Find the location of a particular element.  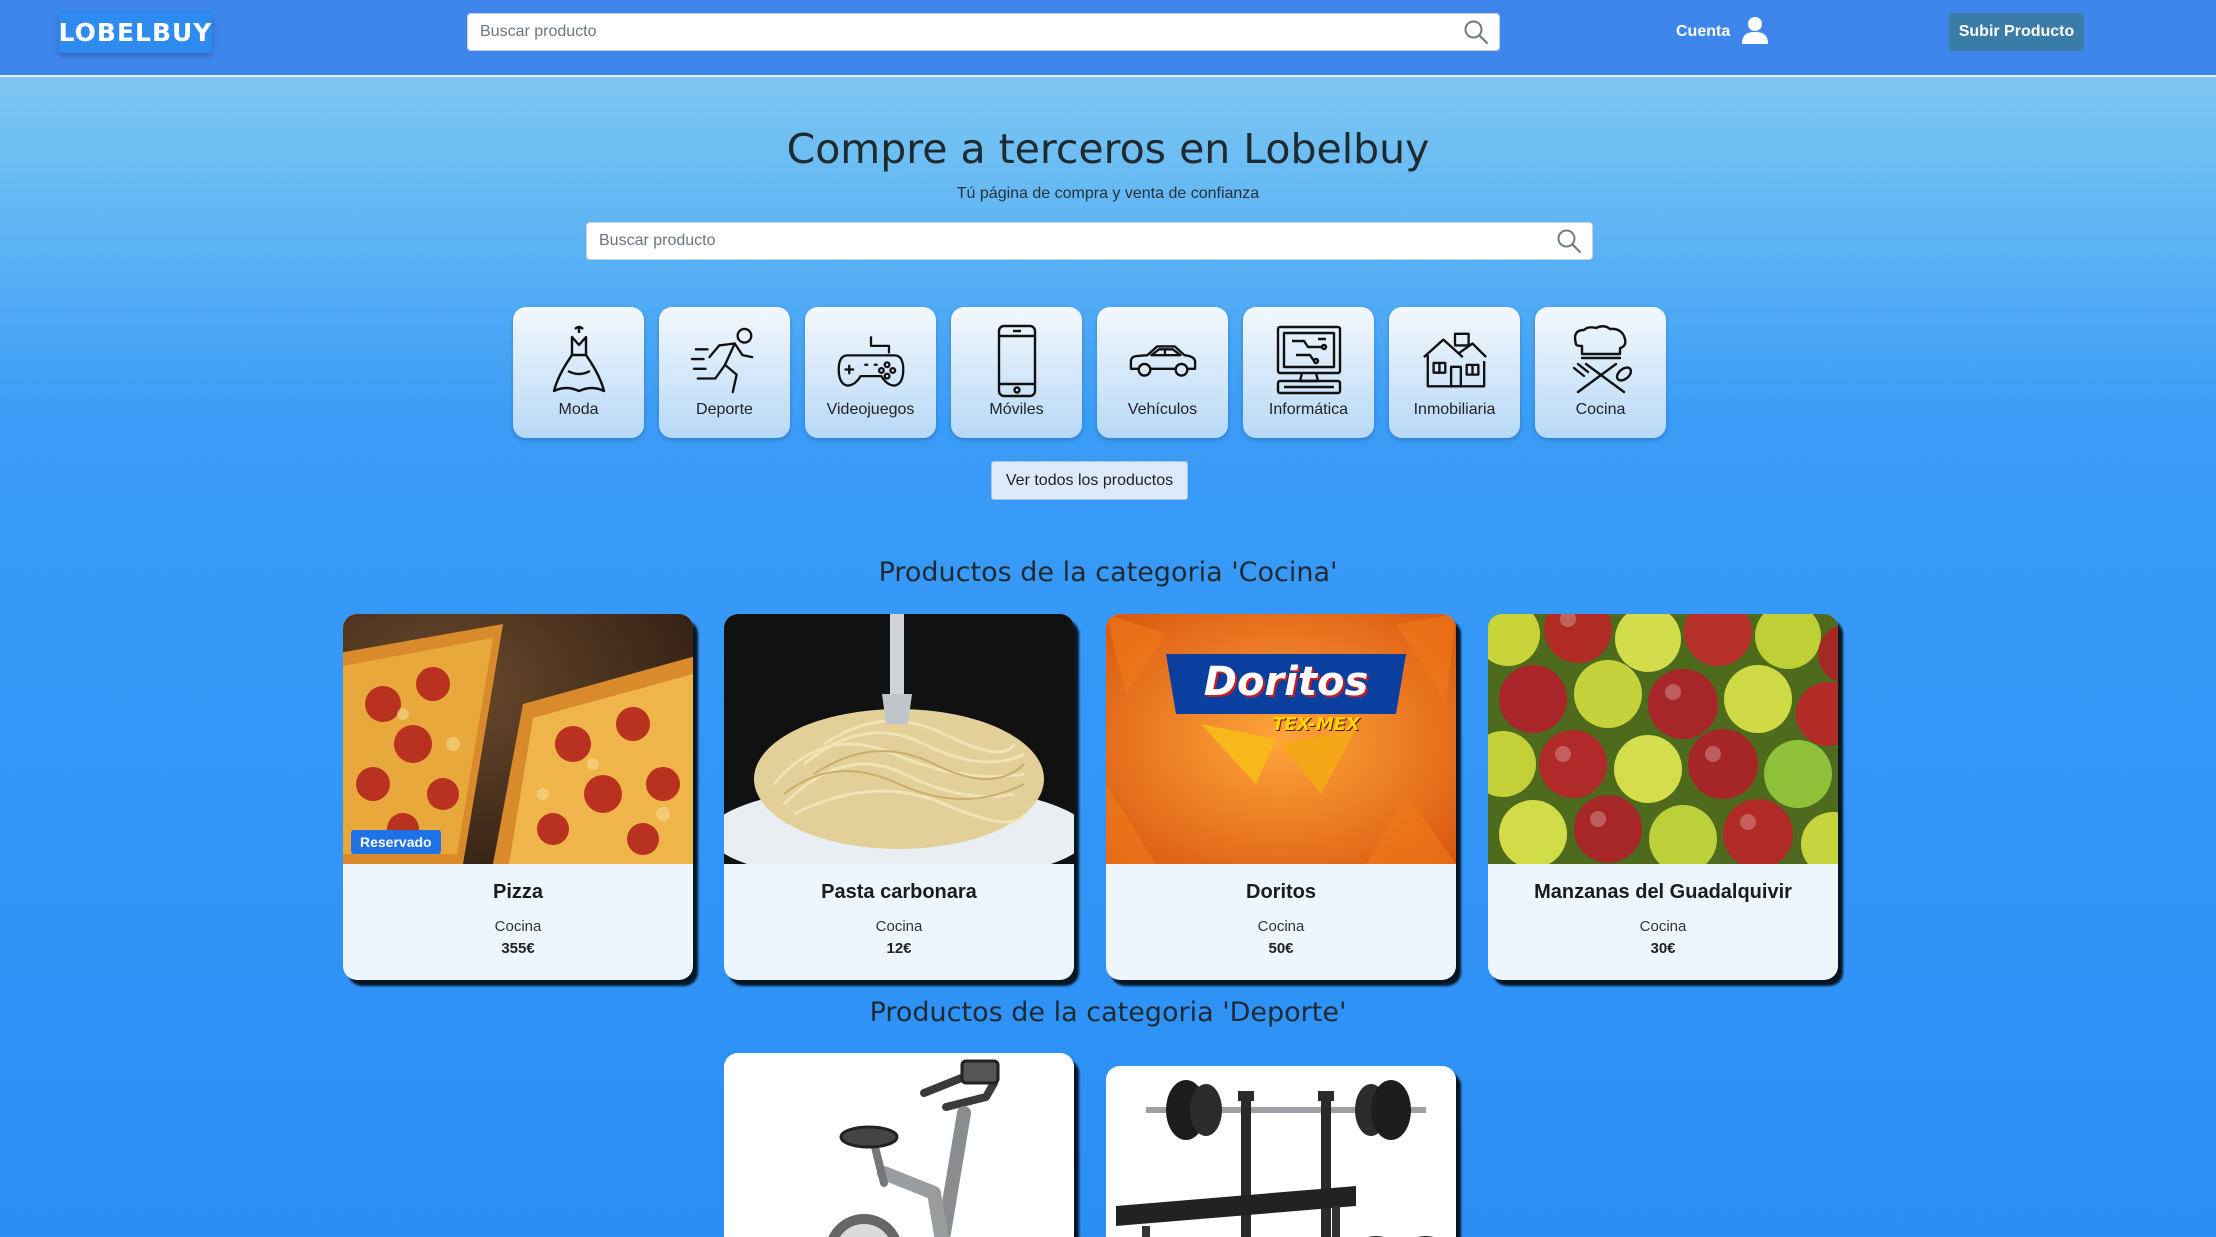

apples-image is located at coordinates (1663, 739).